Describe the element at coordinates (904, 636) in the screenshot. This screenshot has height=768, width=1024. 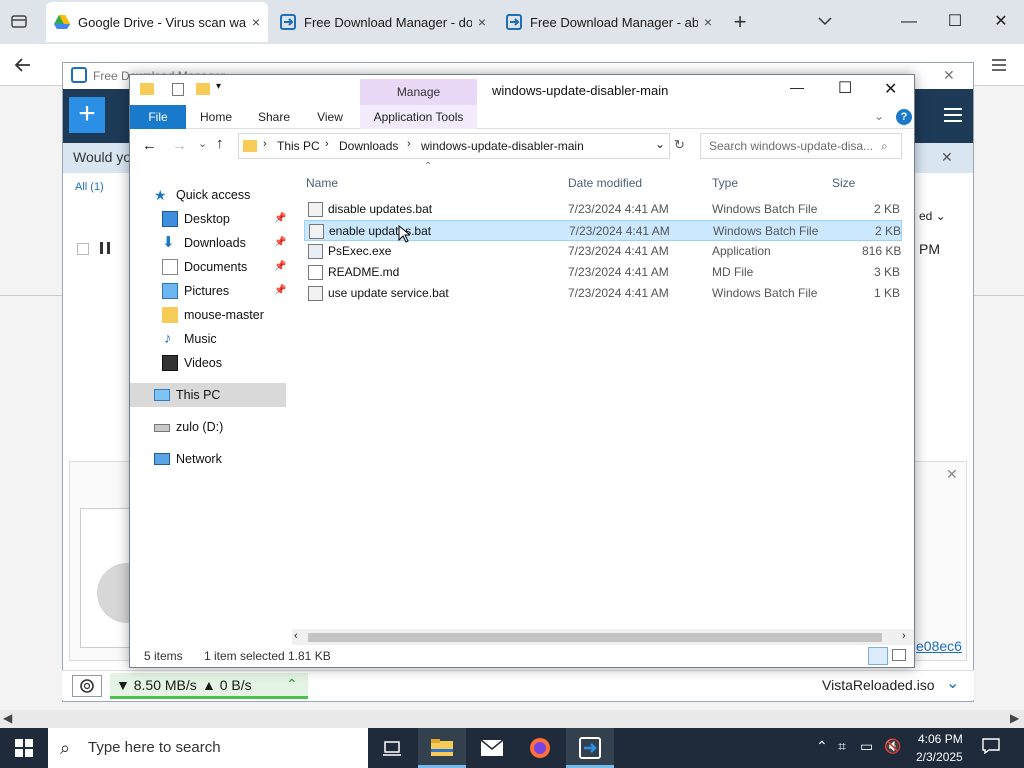
I see `scroll-right-icon: ›` at that location.